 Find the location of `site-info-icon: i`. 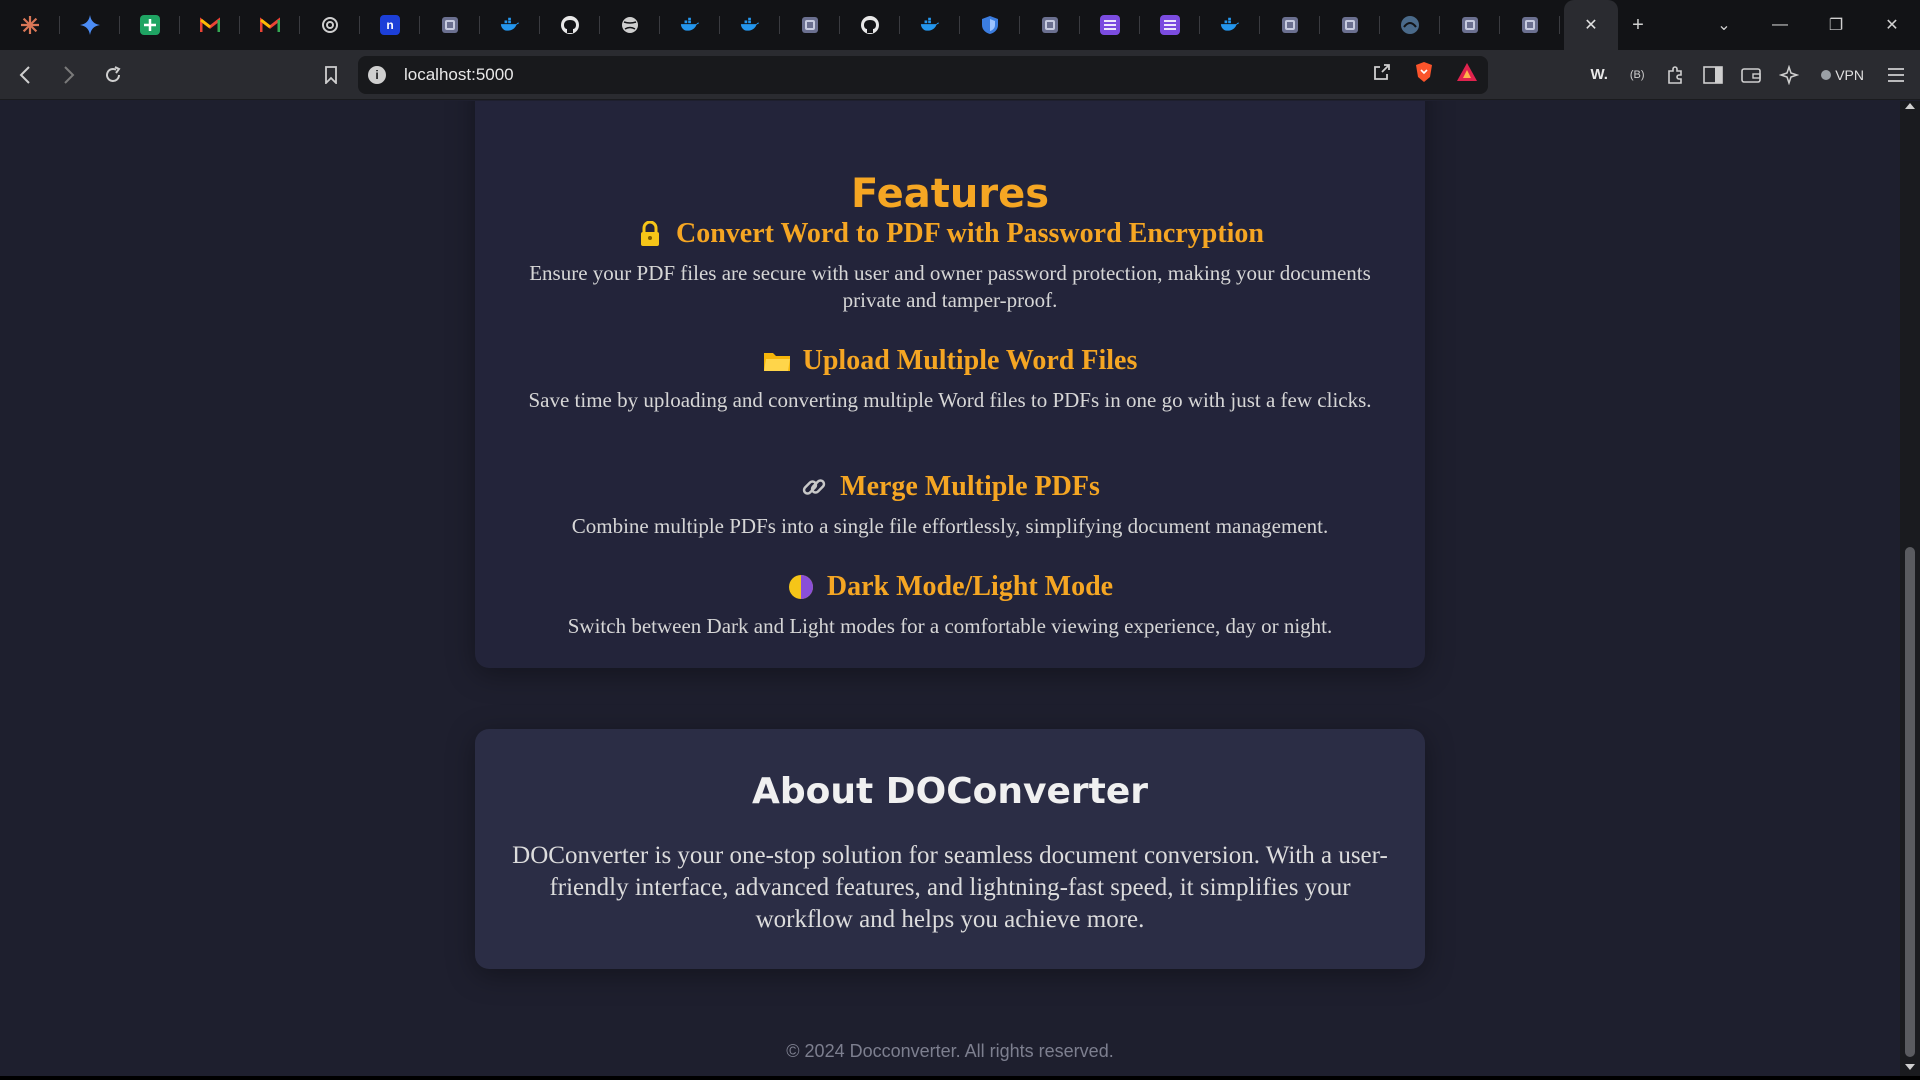

site-info-icon: i is located at coordinates (377, 74).